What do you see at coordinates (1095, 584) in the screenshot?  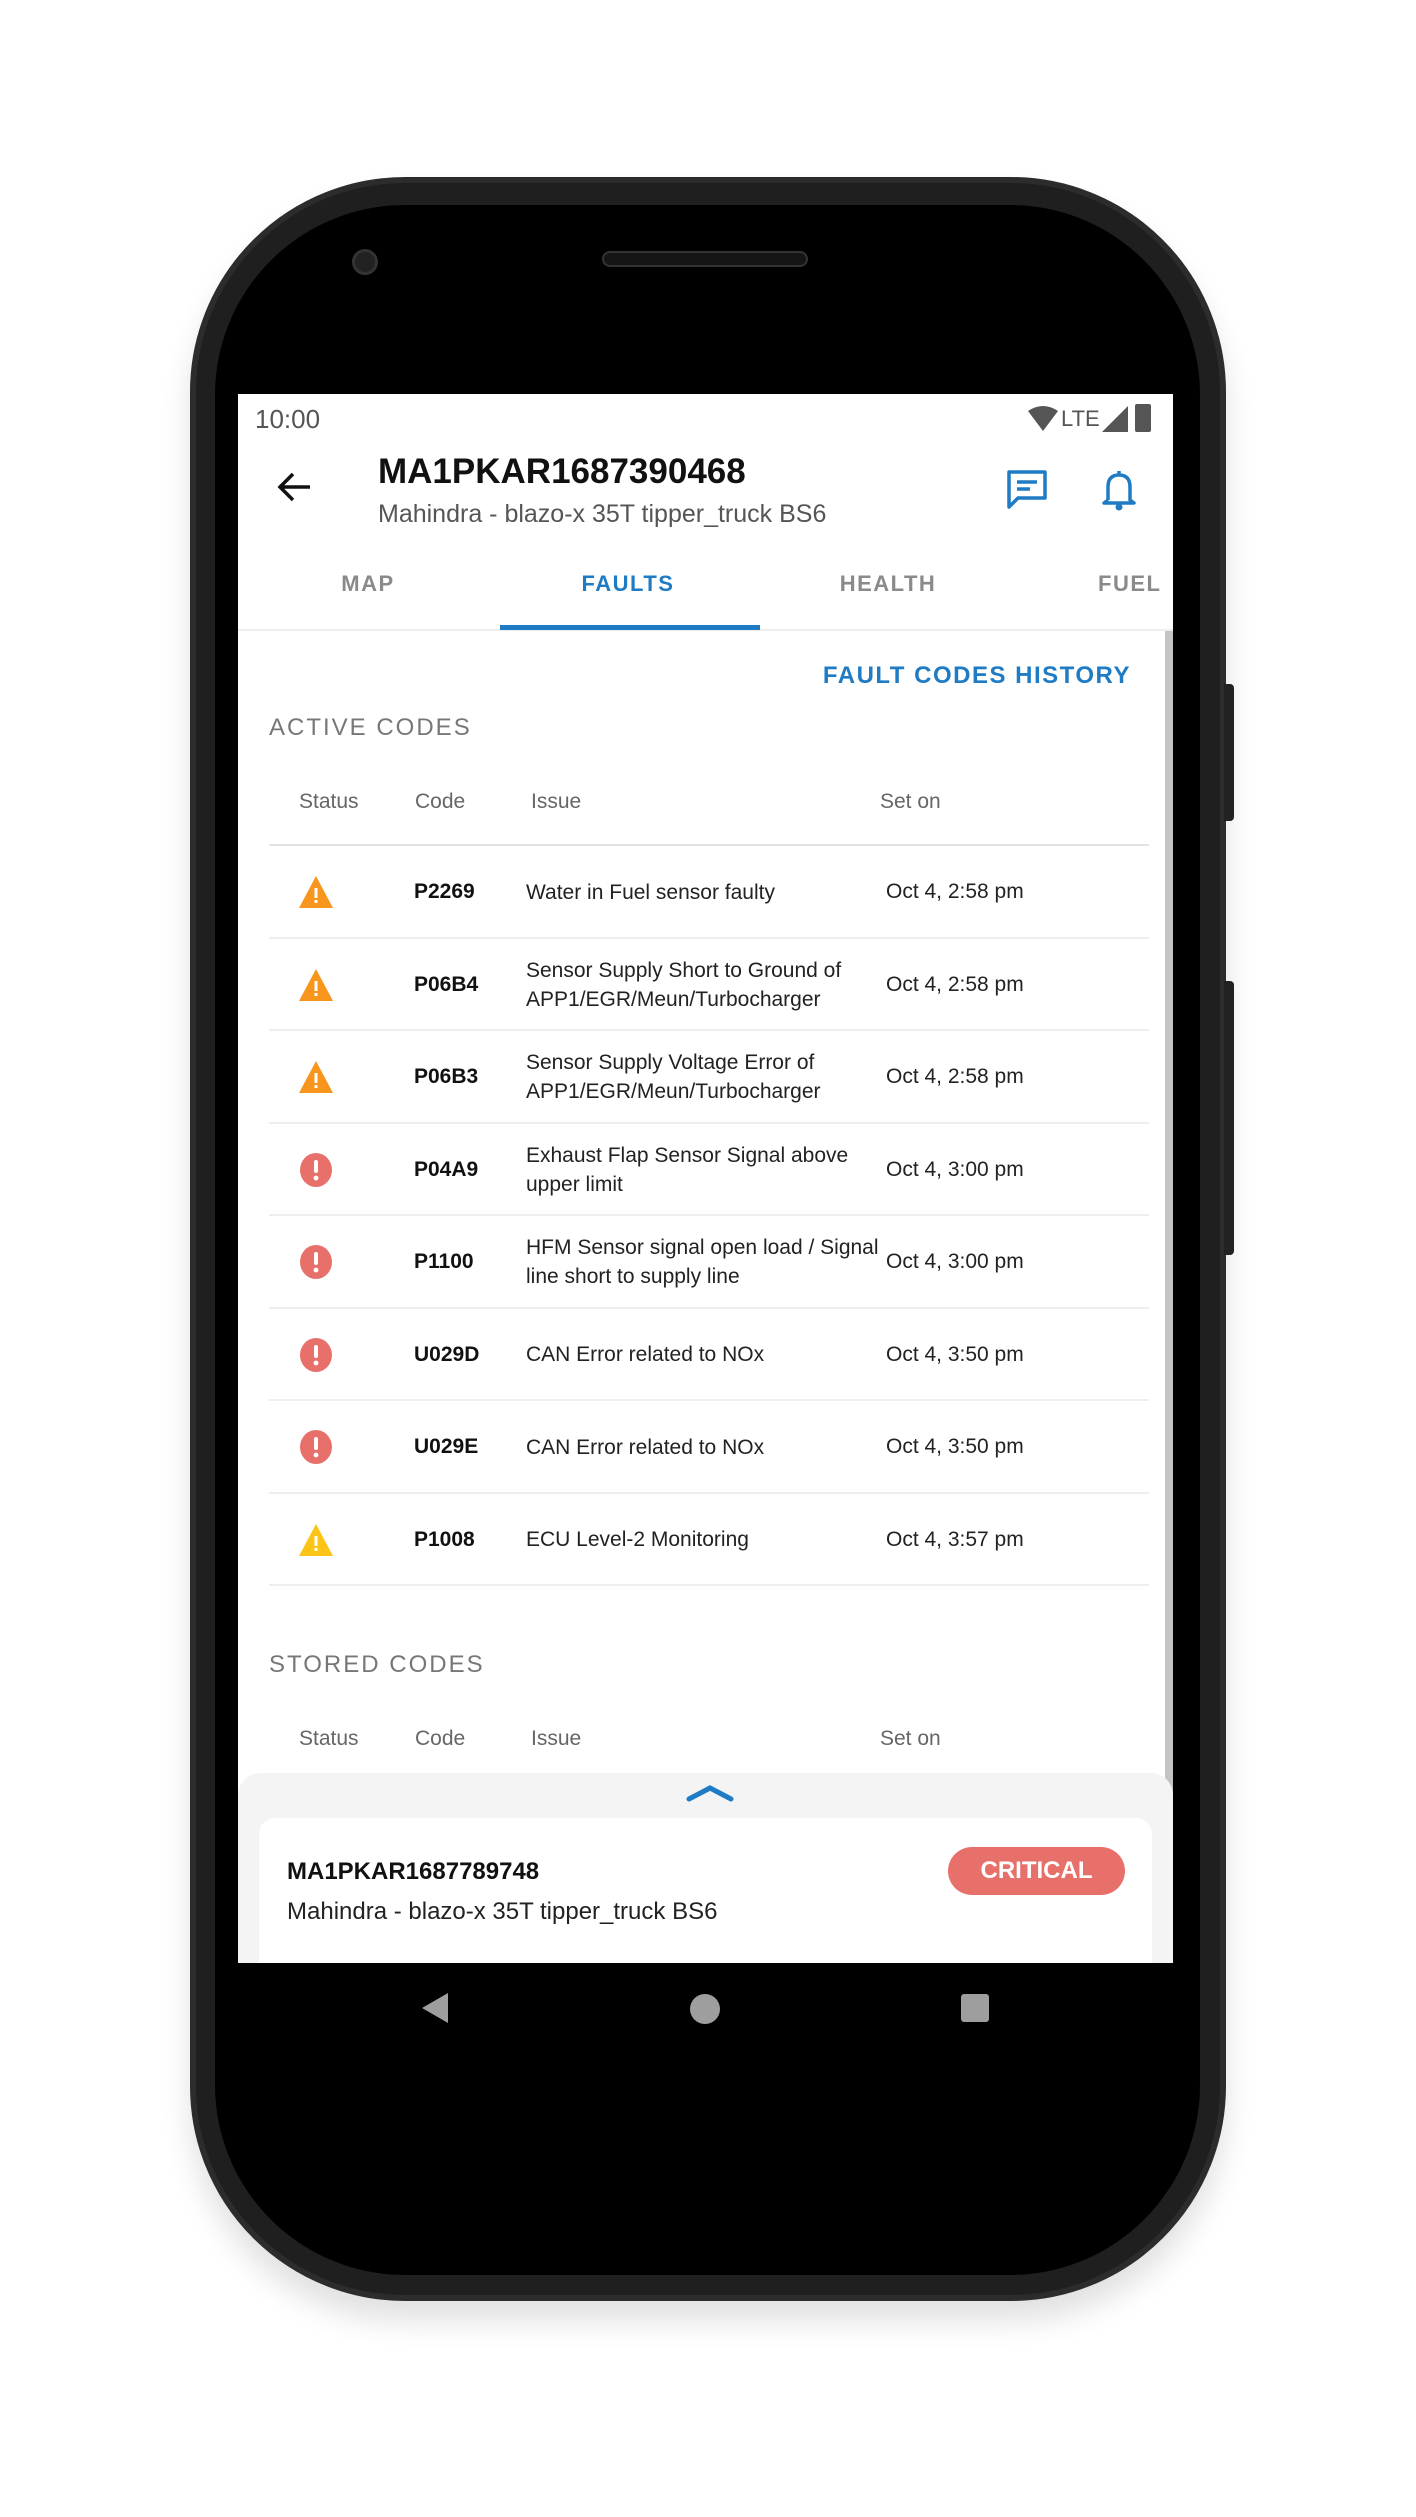 I see `tab-fuel: FUEL` at bounding box center [1095, 584].